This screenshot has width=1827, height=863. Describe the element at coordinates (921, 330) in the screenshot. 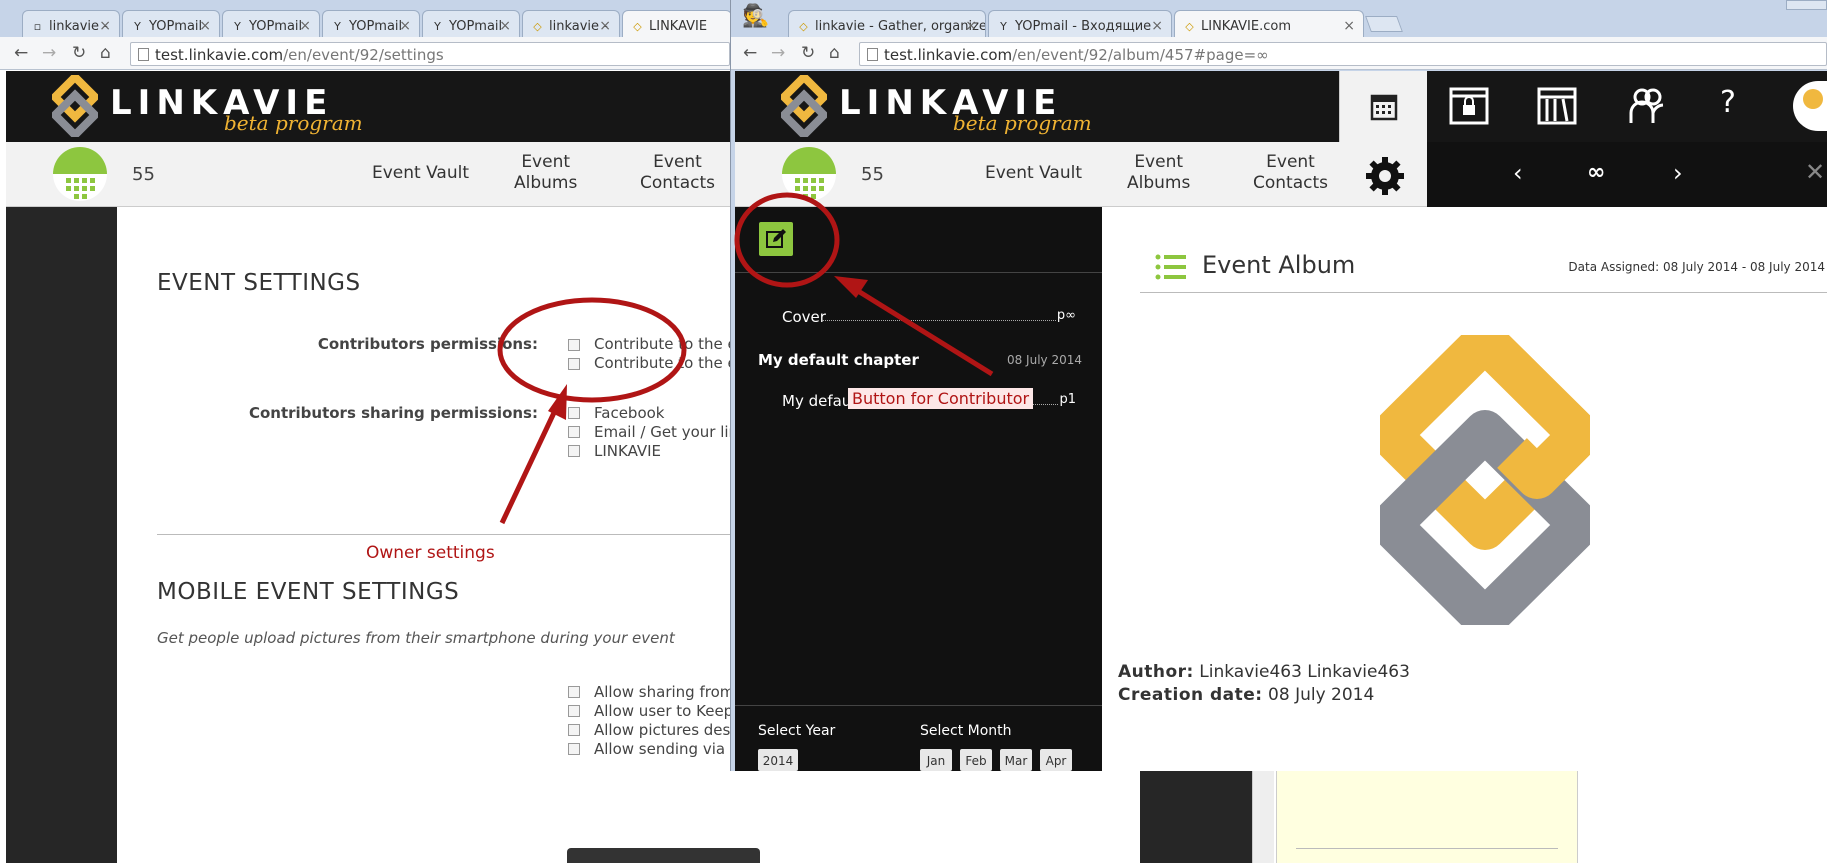

I see `annotation-arrow-line` at that location.